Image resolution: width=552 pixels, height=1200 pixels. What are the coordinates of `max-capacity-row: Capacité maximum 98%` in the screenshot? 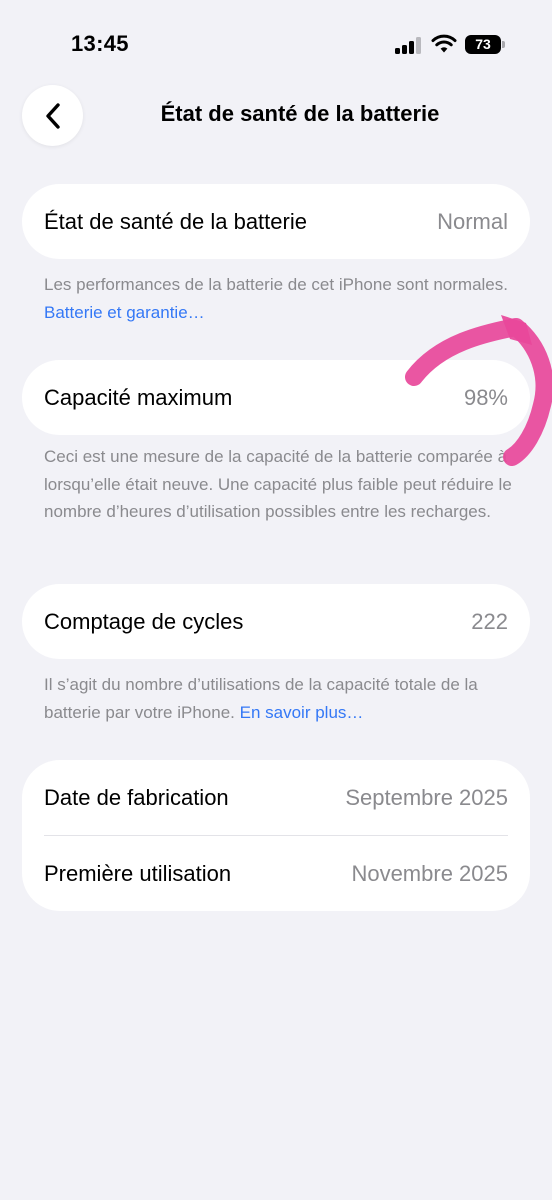 It's located at (276, 397).